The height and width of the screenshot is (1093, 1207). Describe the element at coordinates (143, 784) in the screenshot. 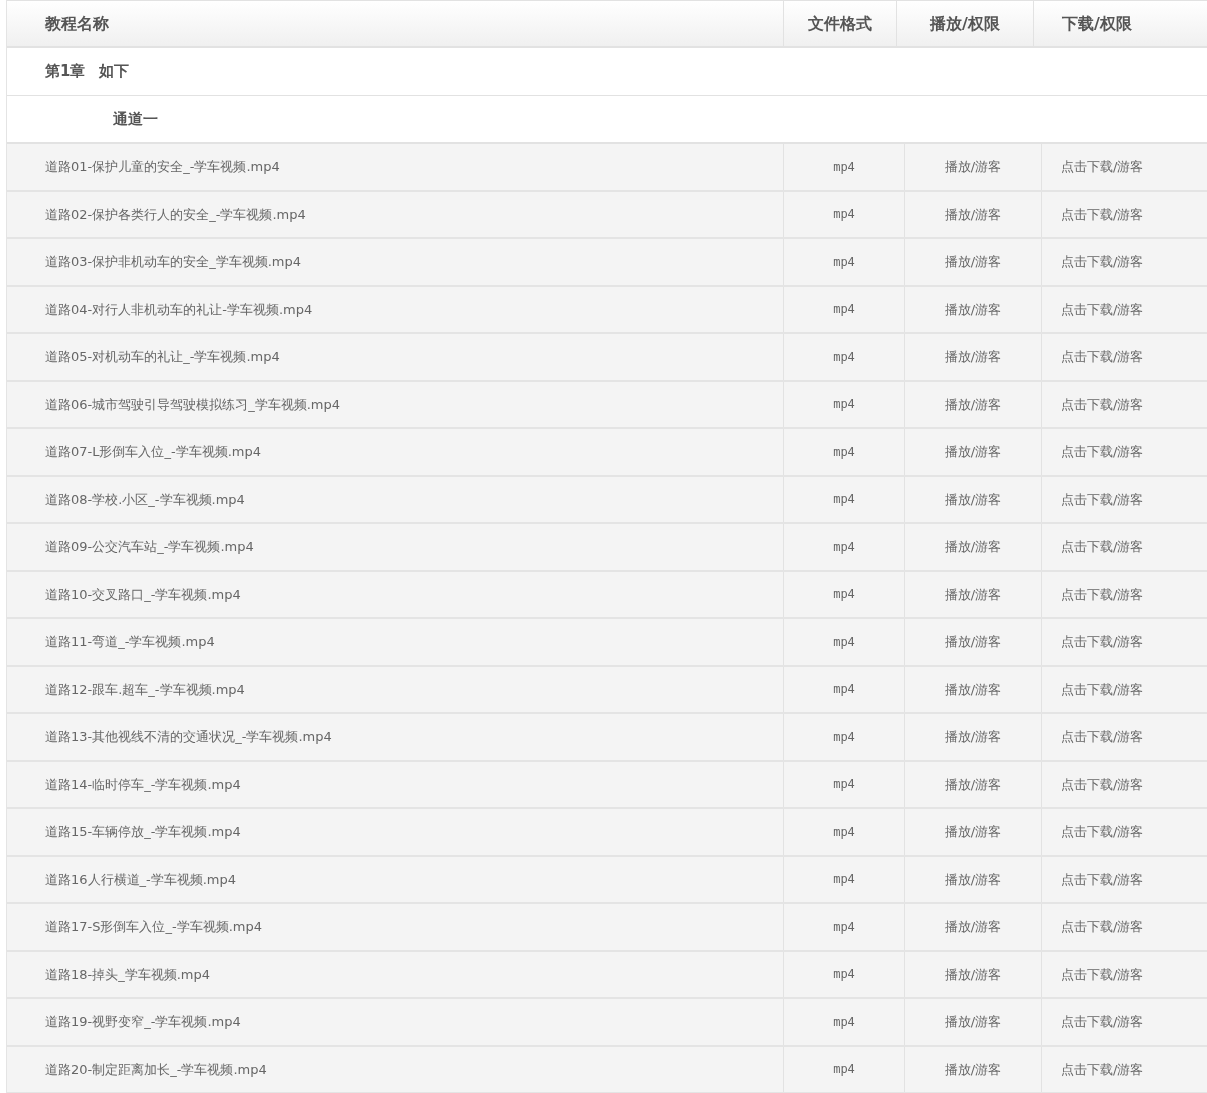

I see `video-name: 道路14-临时停车_-学车视频.mp4` at that location.